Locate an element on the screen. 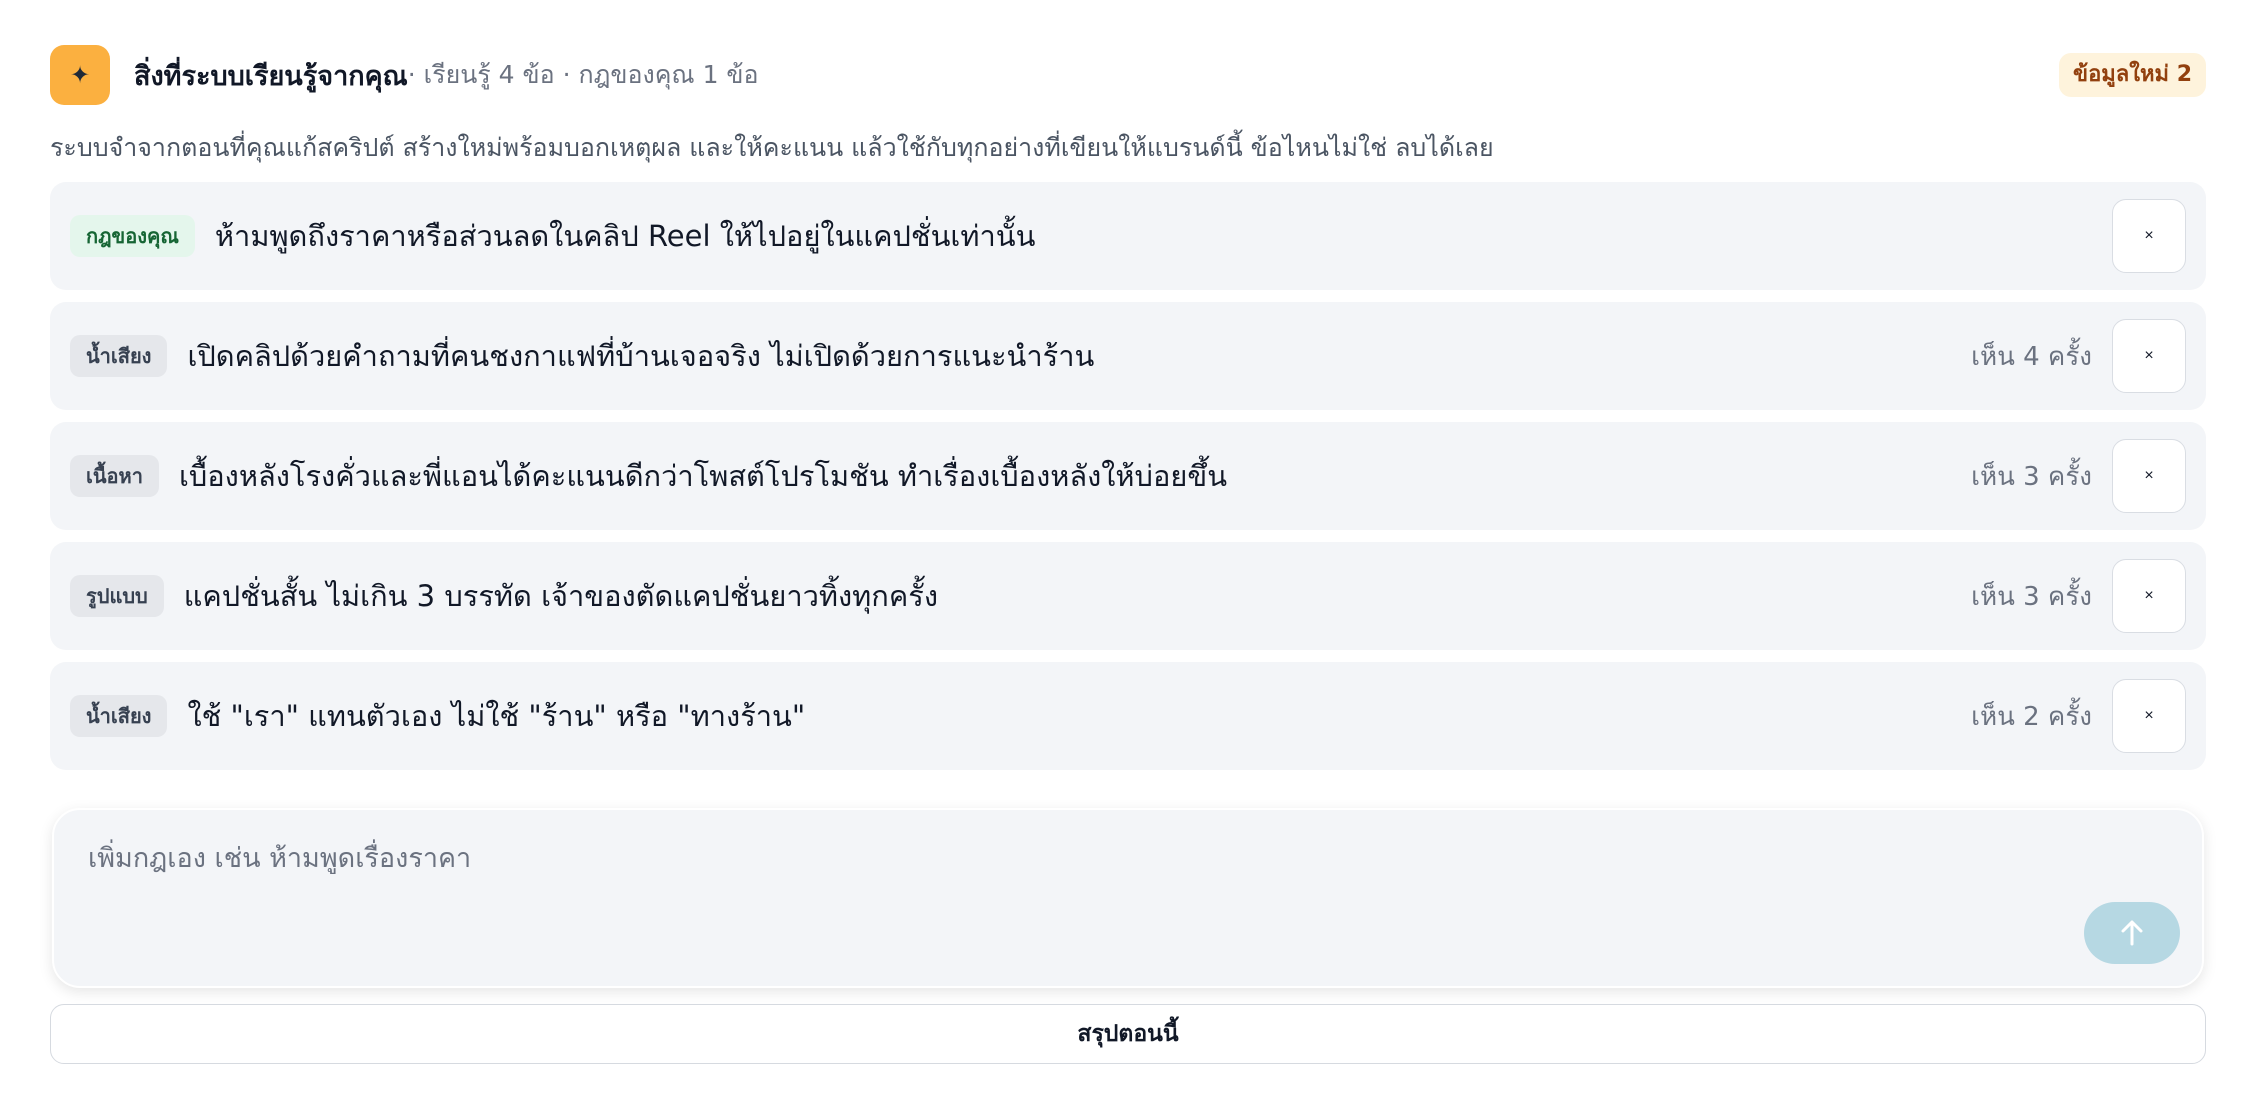  rule-tag: รูปแบบ is located at coordinates (117, 596).